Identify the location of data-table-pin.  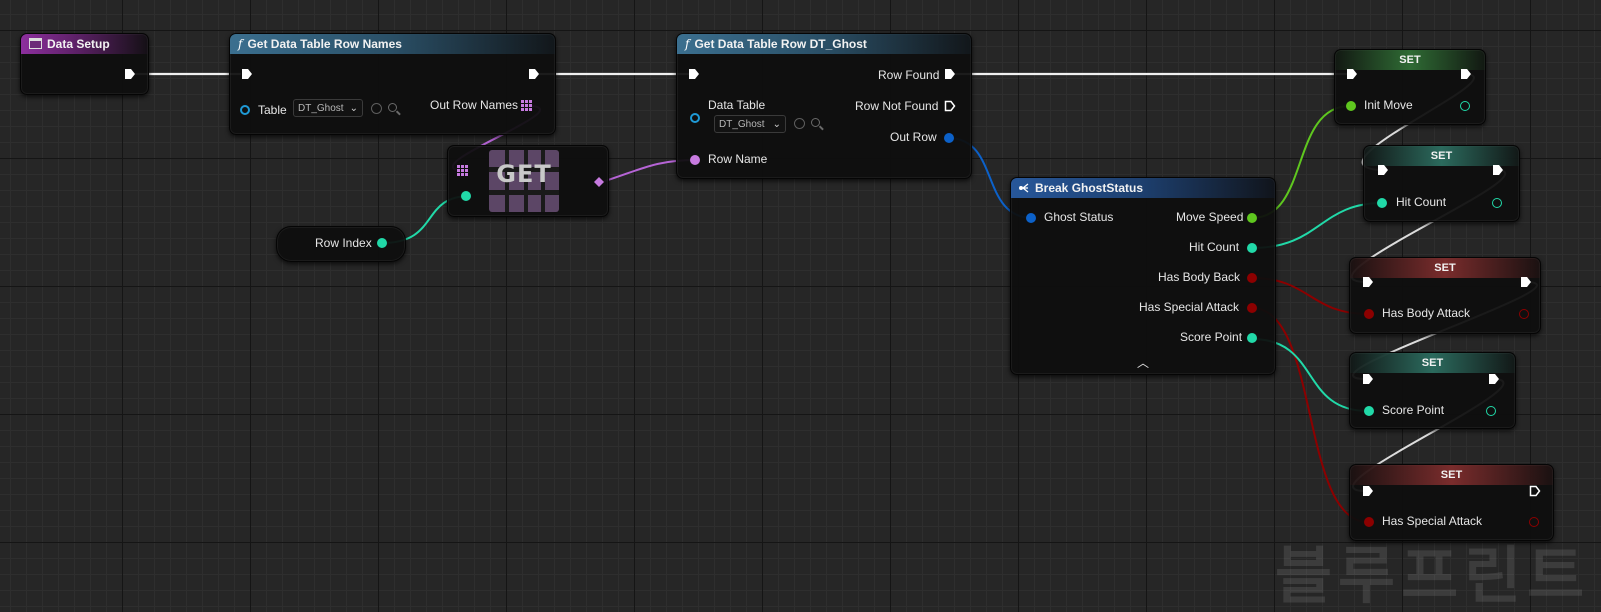
(695, 118).